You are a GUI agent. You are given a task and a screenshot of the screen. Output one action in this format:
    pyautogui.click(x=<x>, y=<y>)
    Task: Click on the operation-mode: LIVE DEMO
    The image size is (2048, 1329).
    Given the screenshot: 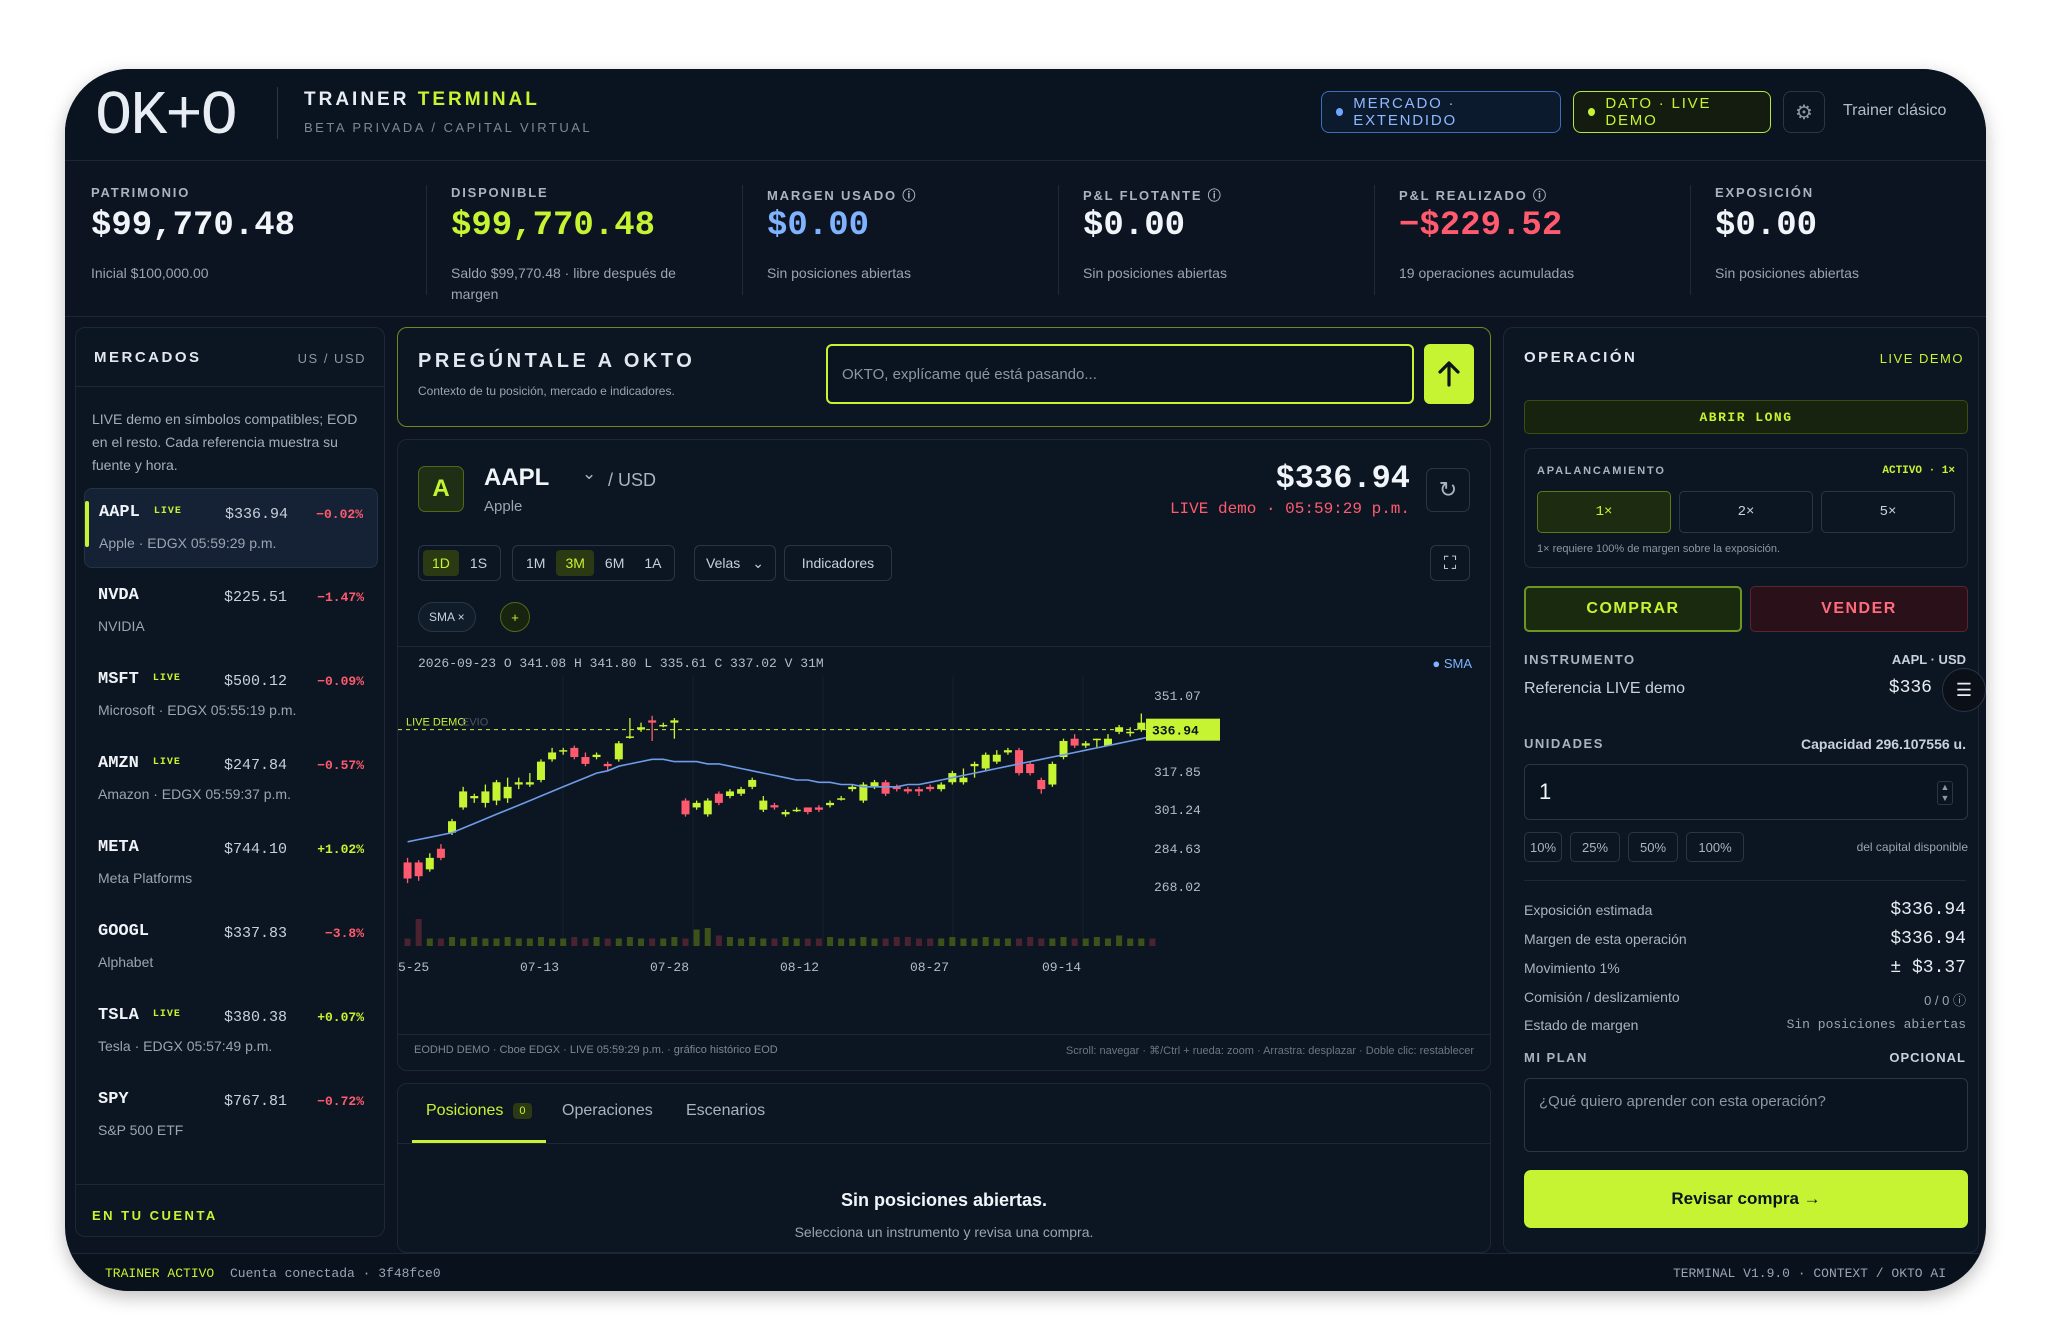 What is the action you would take?
    pyautogui.click(x=1921, y=358)
    